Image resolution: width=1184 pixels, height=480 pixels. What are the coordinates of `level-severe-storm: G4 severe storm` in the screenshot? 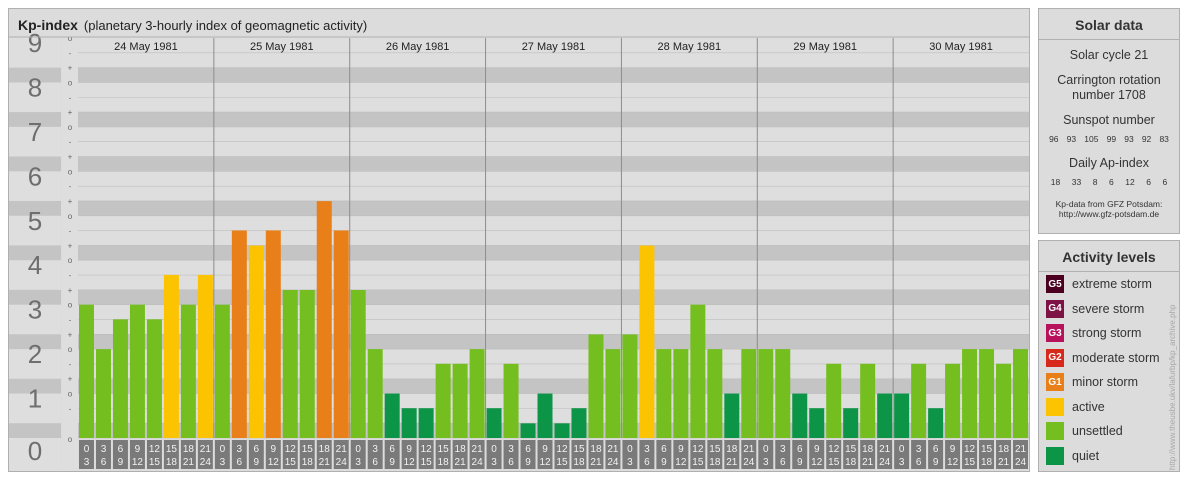 It's located at (1095, 308).